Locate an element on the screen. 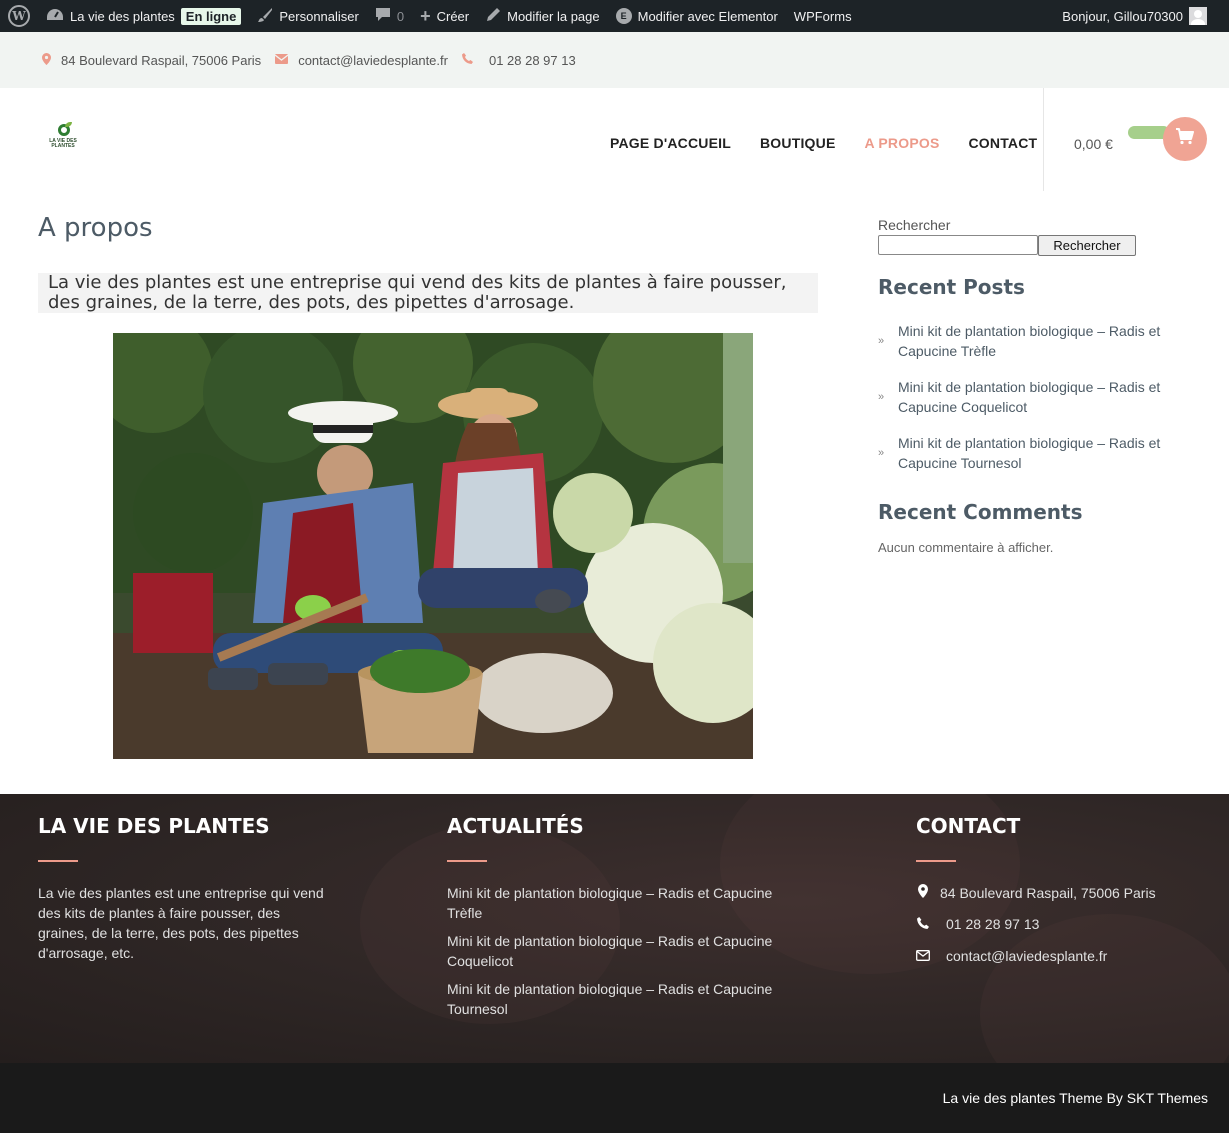 This screenshot has width=1229, height=1133. comment-icon is located at coordinates (383, 16).